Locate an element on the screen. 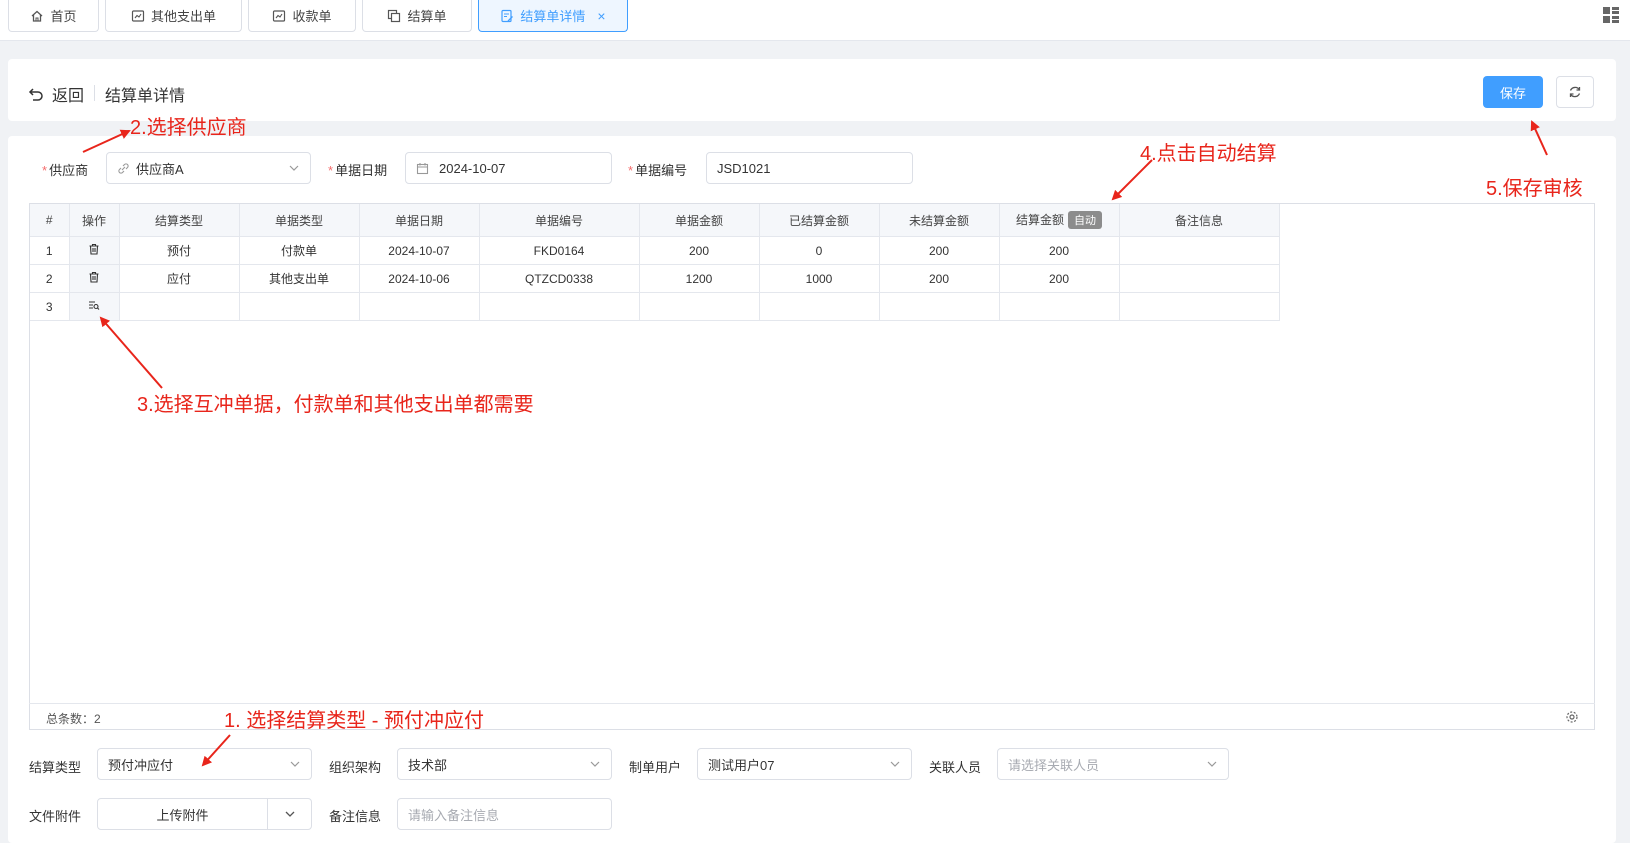 This screenshot has width=1630, height=843. select-documents-button is located at coordinates (94, 306).